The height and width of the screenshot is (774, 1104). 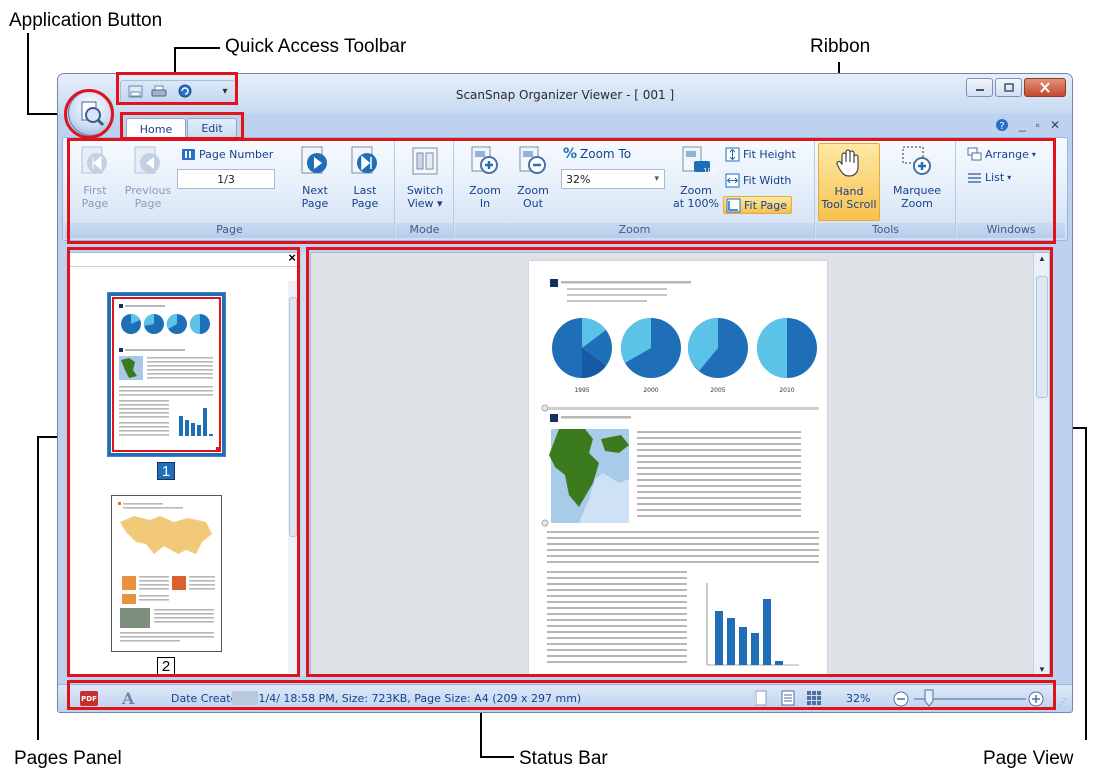 What do you see at coordinates (229, 230) in the screenshot?
I see `group-label-page: Page` at bounding box center [229, 230].